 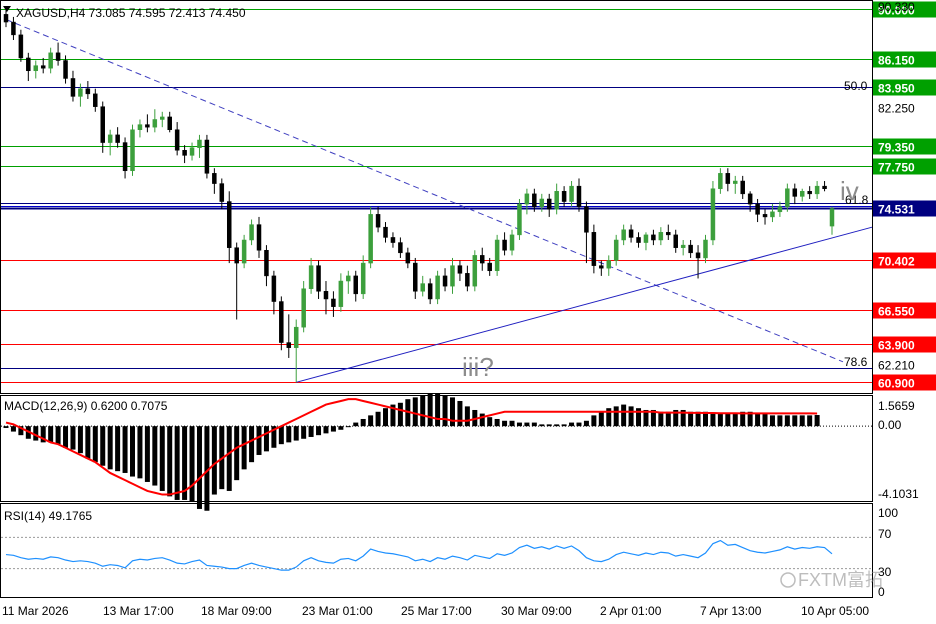 I want to click on time-label: 2 Apr 01:00, so click(x=631, y=611).